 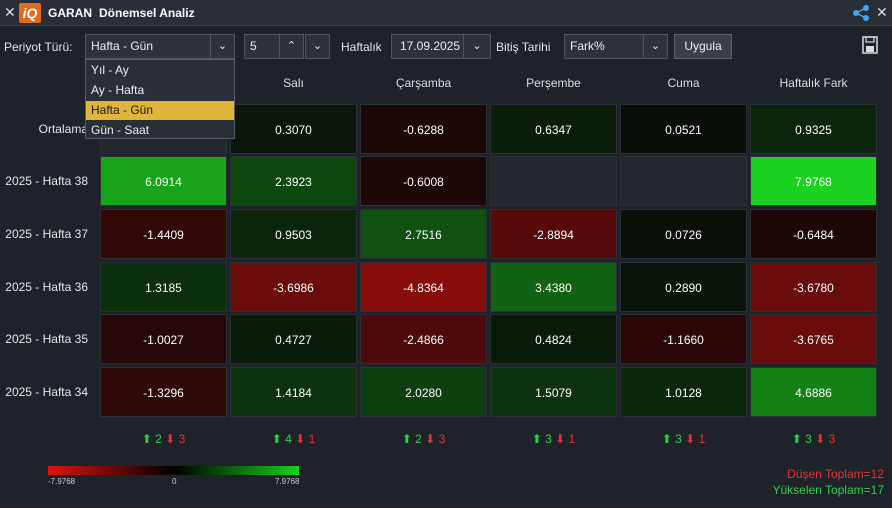 I want to click on scale-mid-label: 0, so click(x=174, y=481).